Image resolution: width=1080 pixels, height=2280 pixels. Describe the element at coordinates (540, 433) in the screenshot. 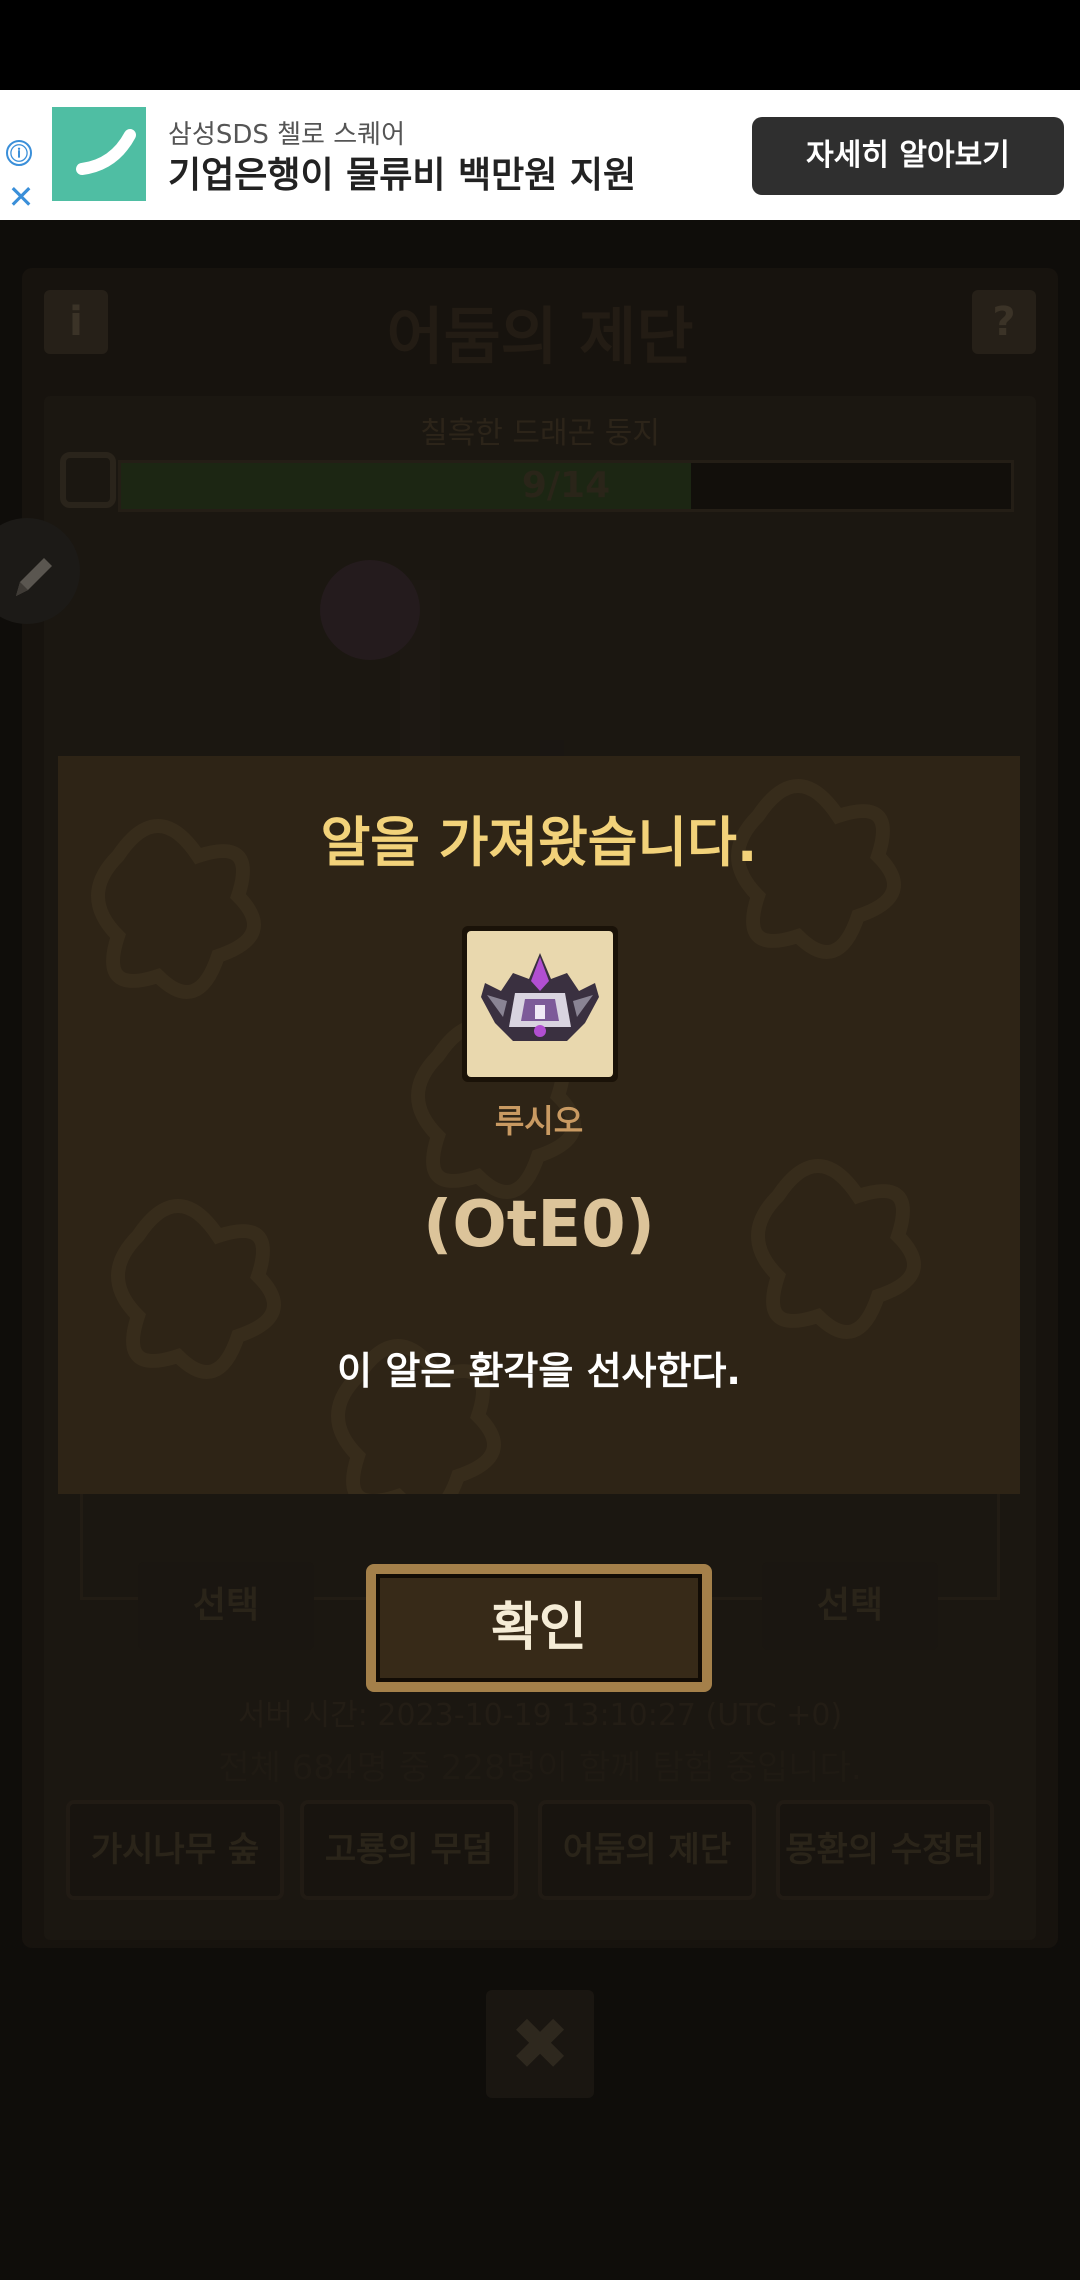

I see `area-subtitle: 칠흑한 드래곤 둥지` at that location.